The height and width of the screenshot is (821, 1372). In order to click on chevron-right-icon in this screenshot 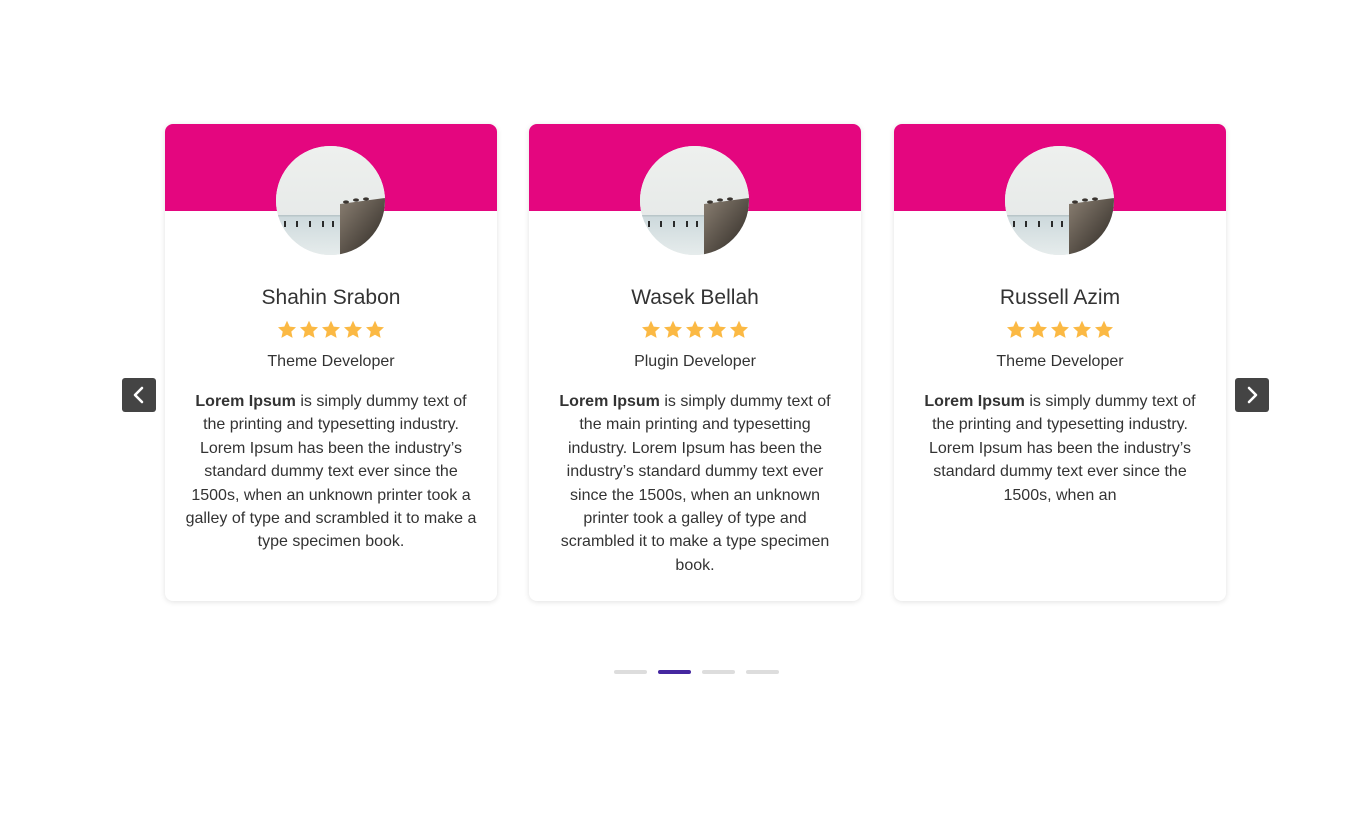, I will do `click(1252, 395)`.